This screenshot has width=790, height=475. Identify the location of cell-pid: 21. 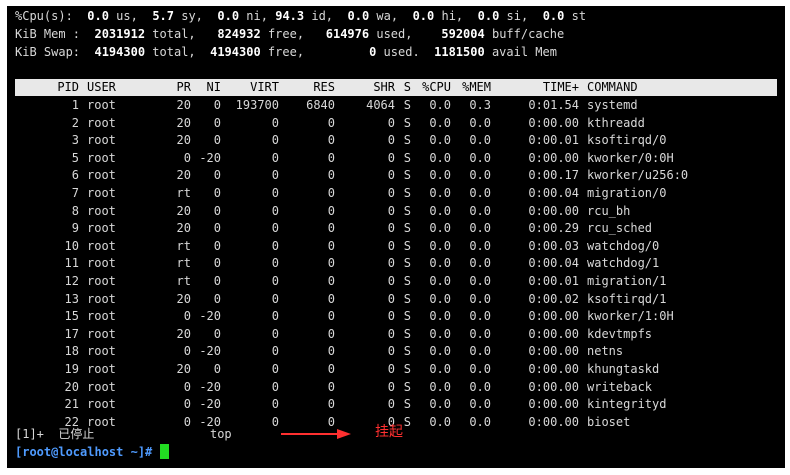
(71, 404).